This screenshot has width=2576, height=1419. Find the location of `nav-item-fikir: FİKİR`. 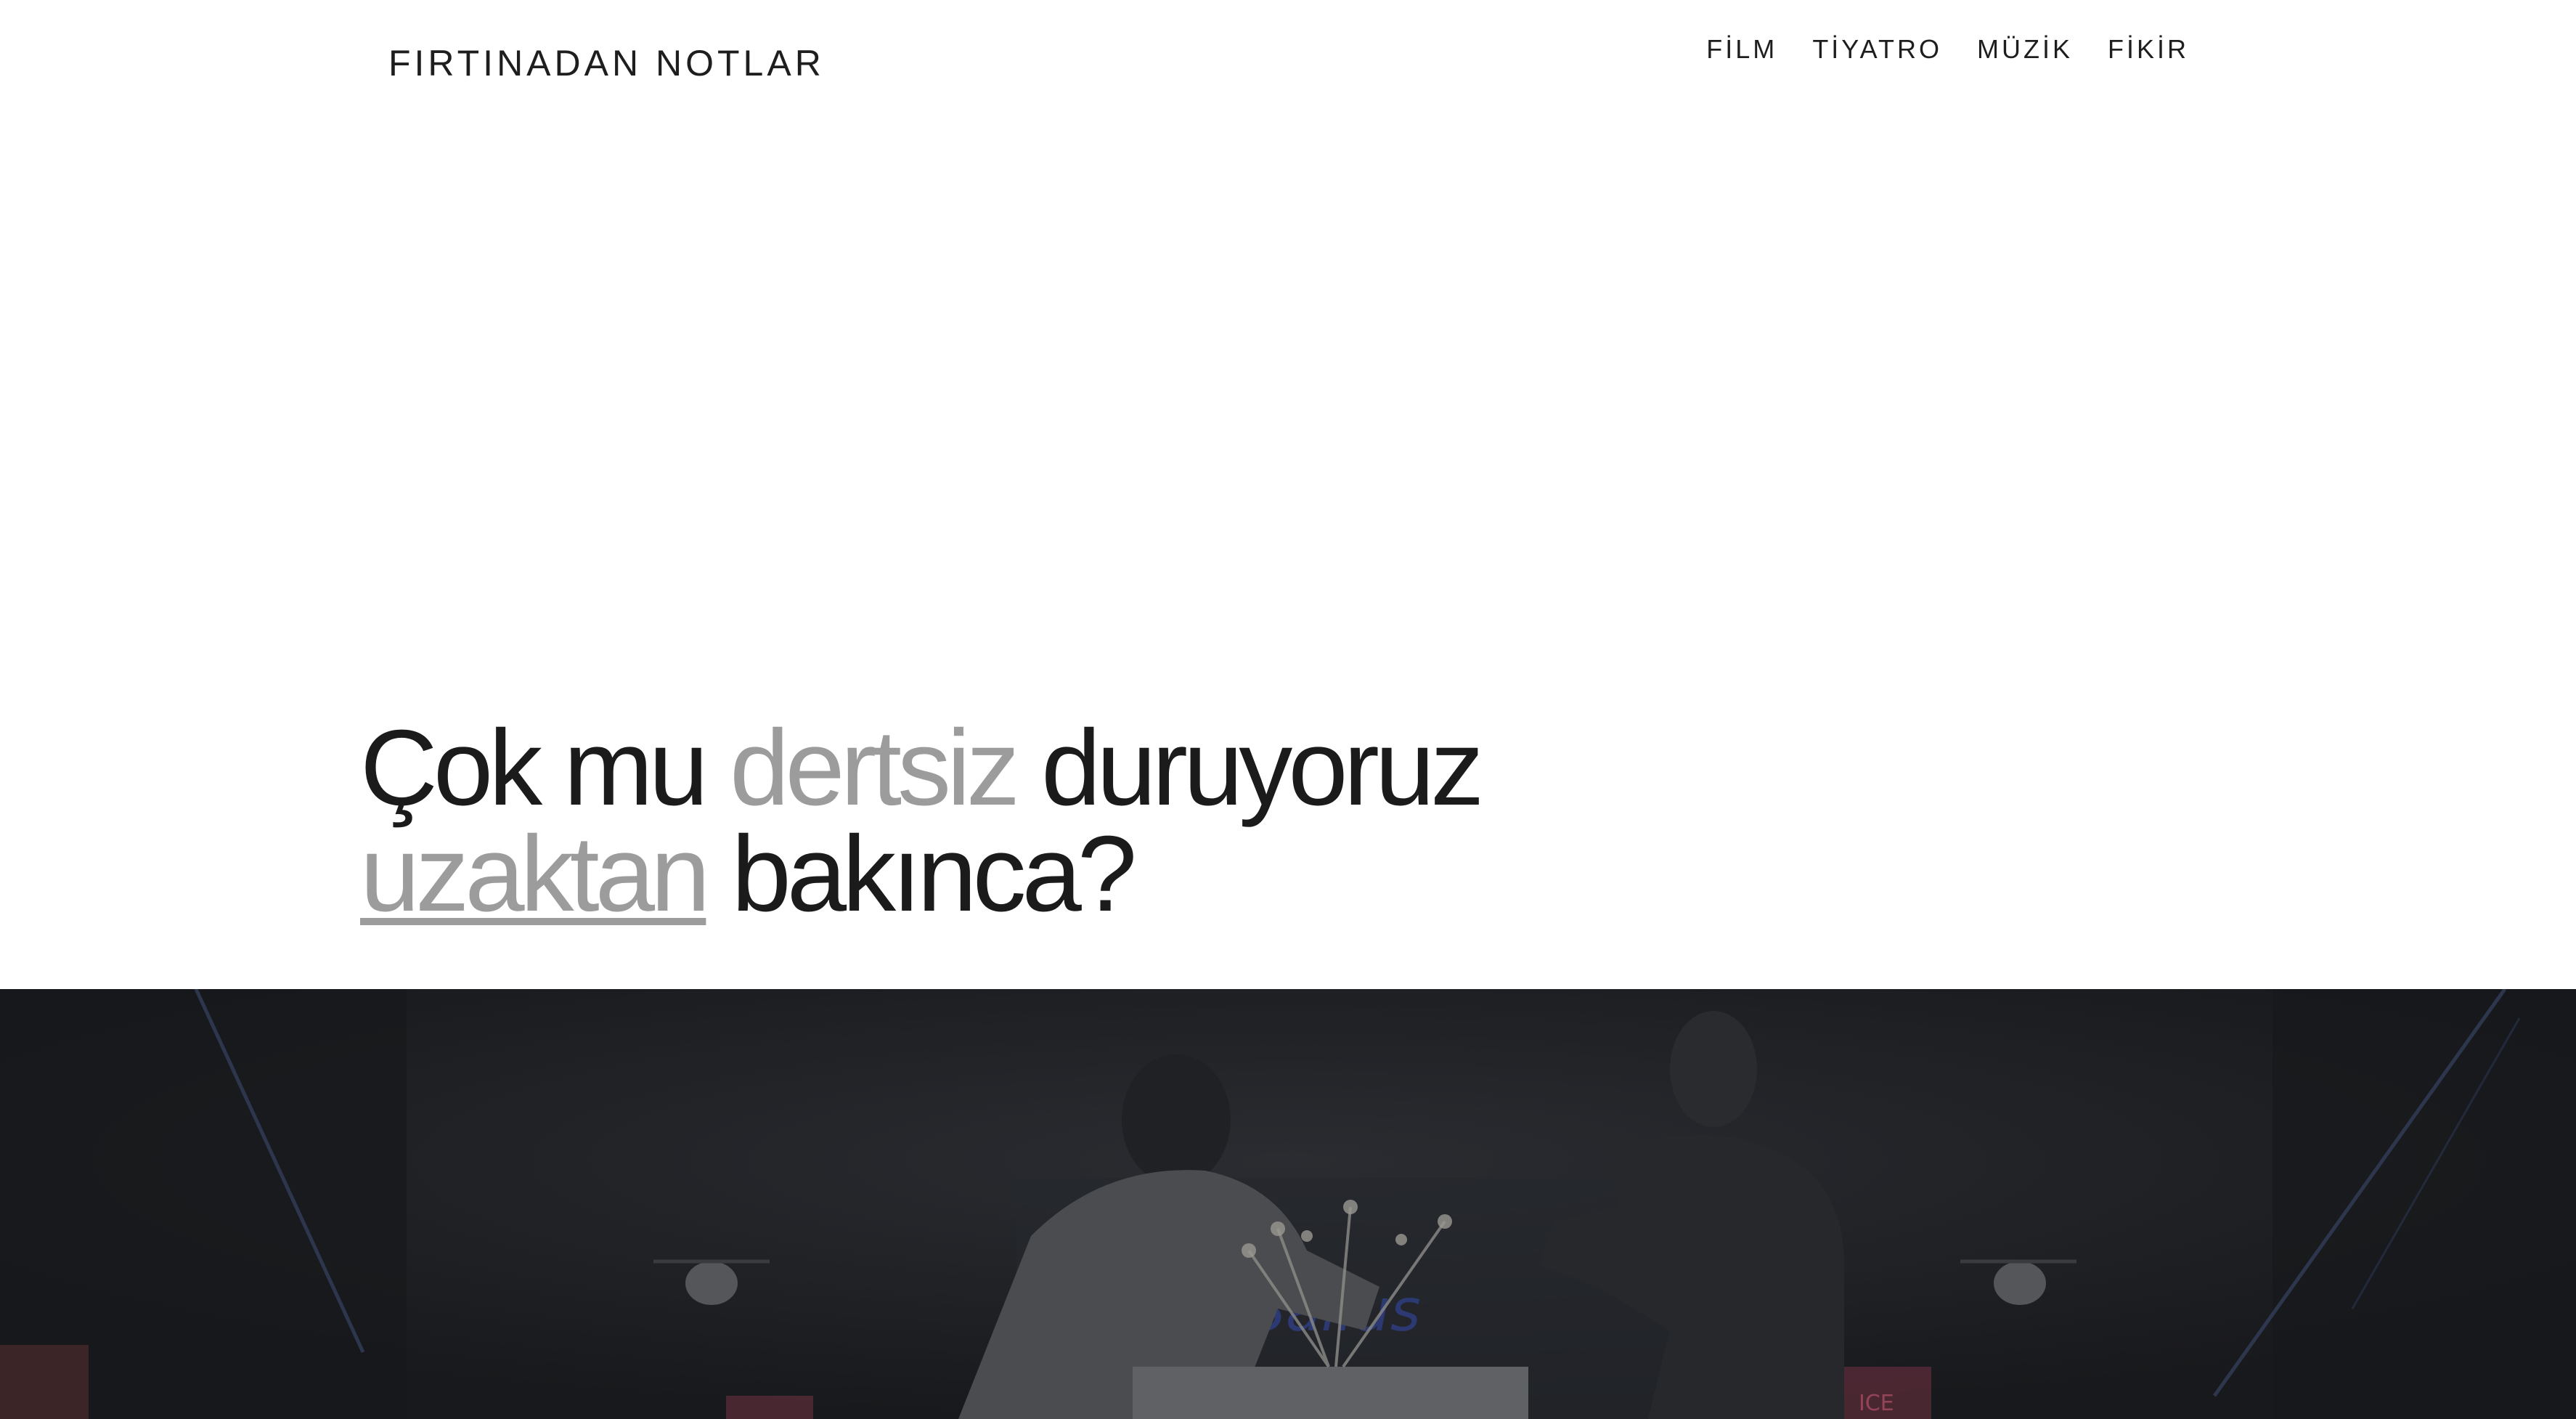

nav-item-fikir: FİKİR is located at coordinates (2148, 49).